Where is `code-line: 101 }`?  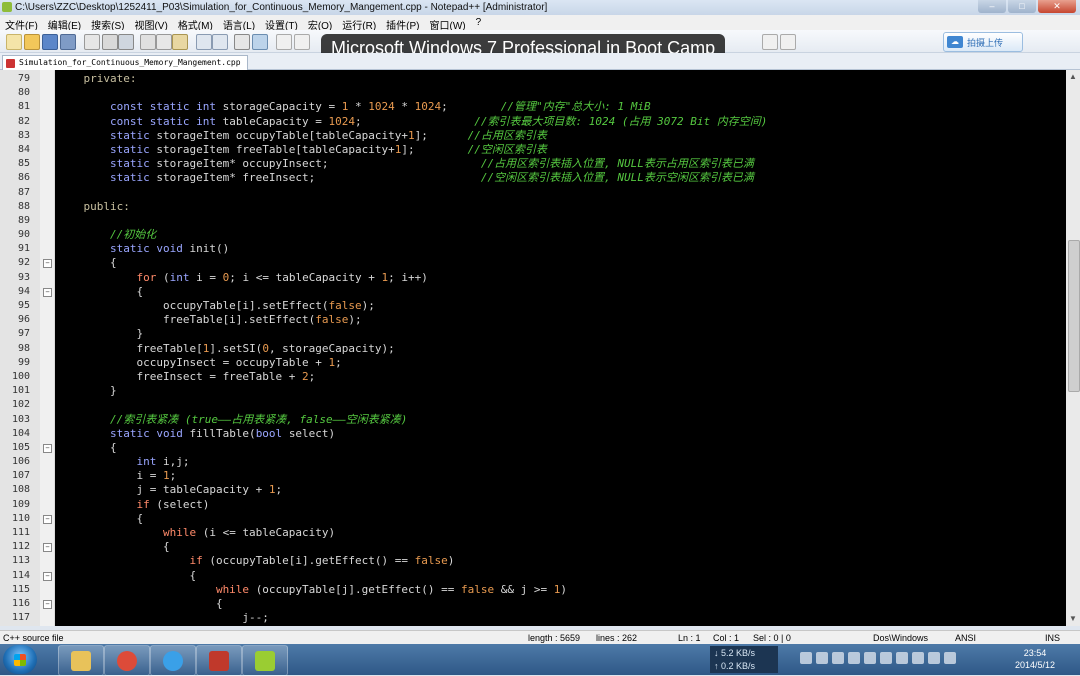 code-line: 101 } is located at coordinates (533, 391).